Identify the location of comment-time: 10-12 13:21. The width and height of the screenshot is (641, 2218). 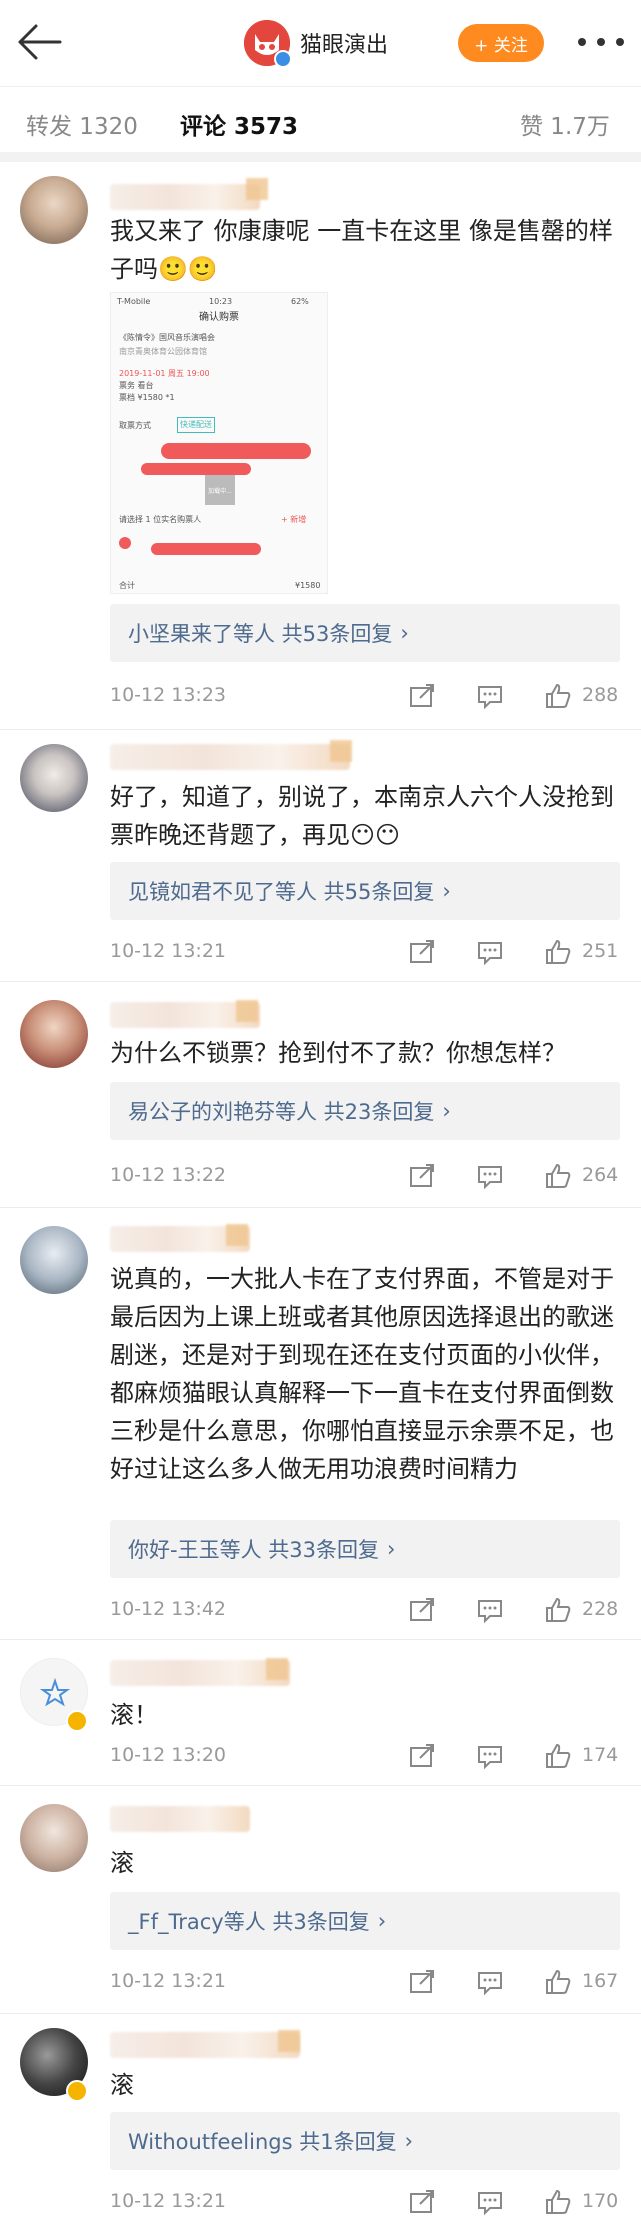
(168, 951).